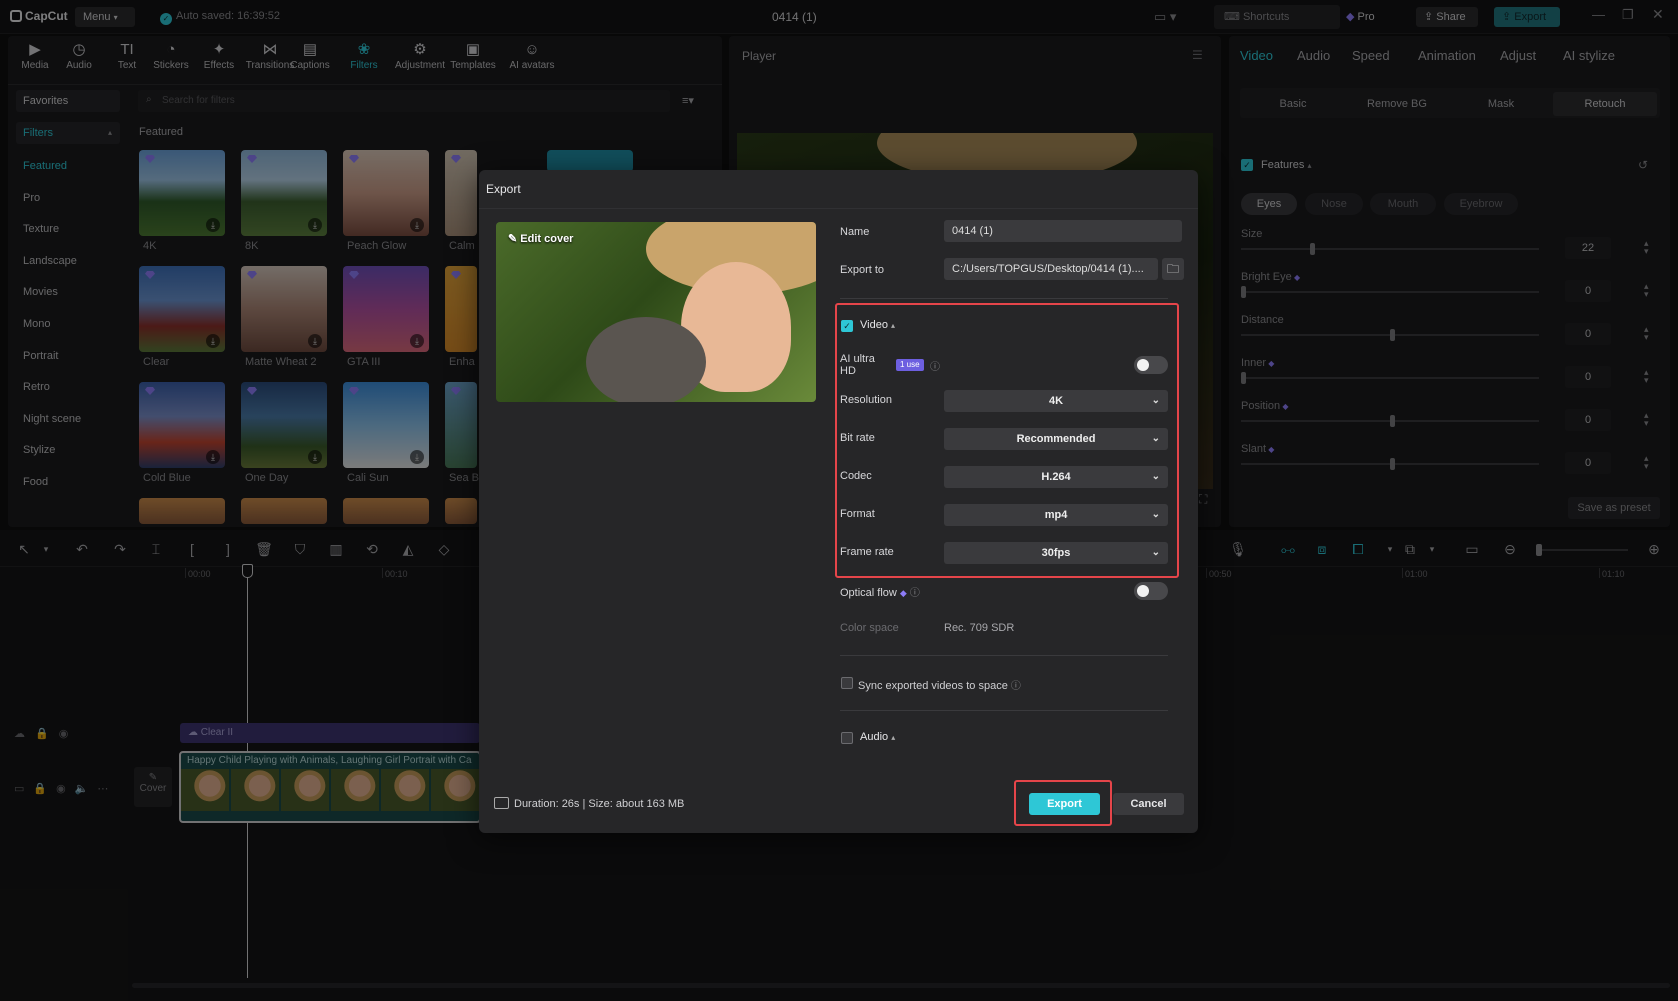  I want to click on format-label: Format, so click(857, 514).